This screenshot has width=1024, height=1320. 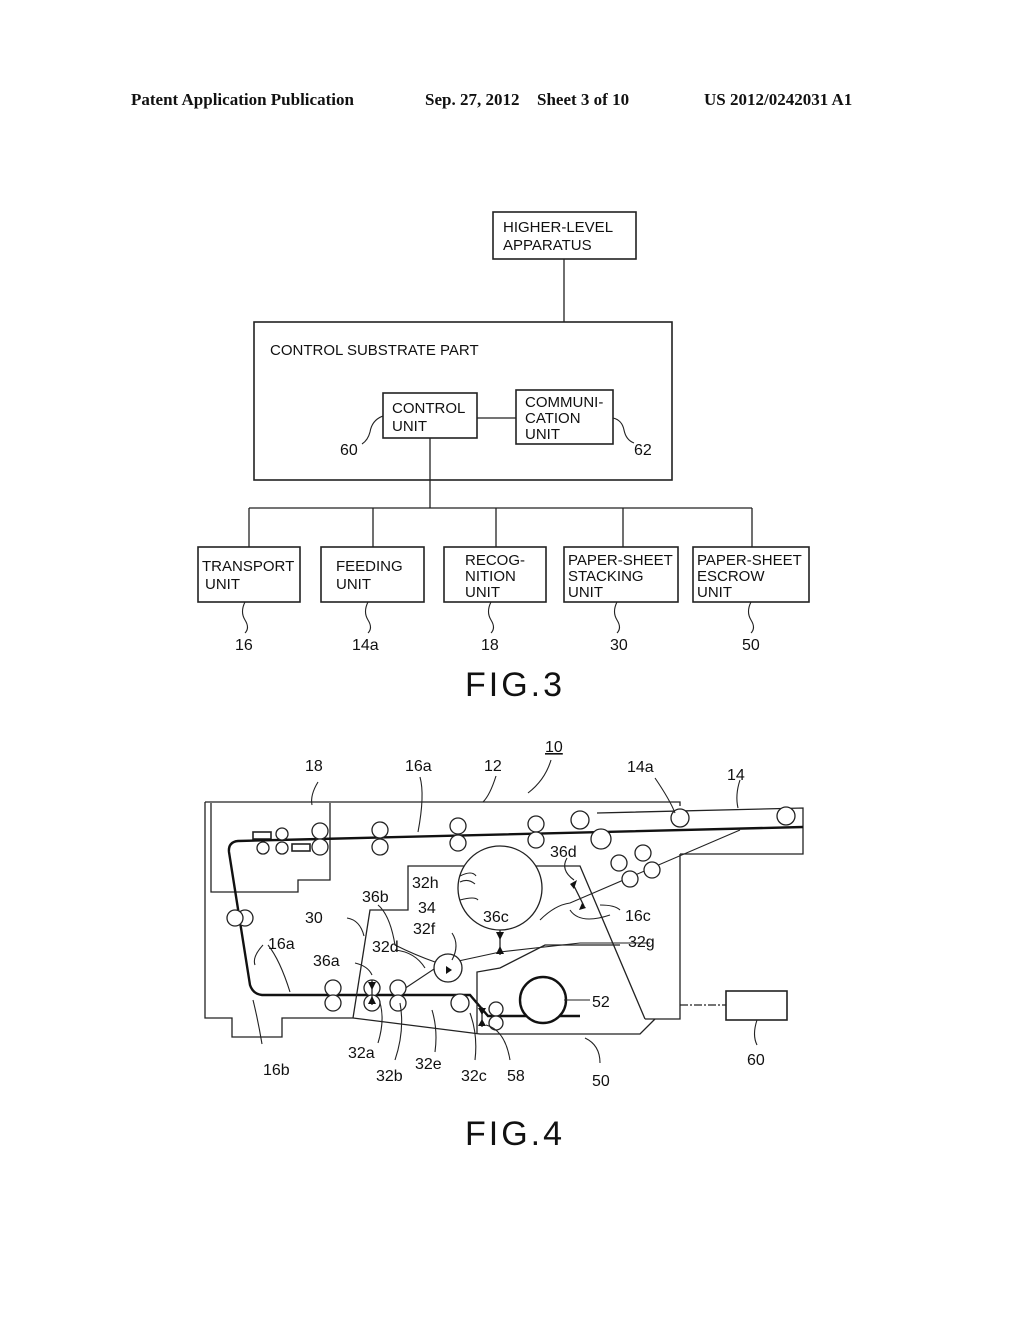 I want to click on label-32d: 32d, so click(x=385, y=947).